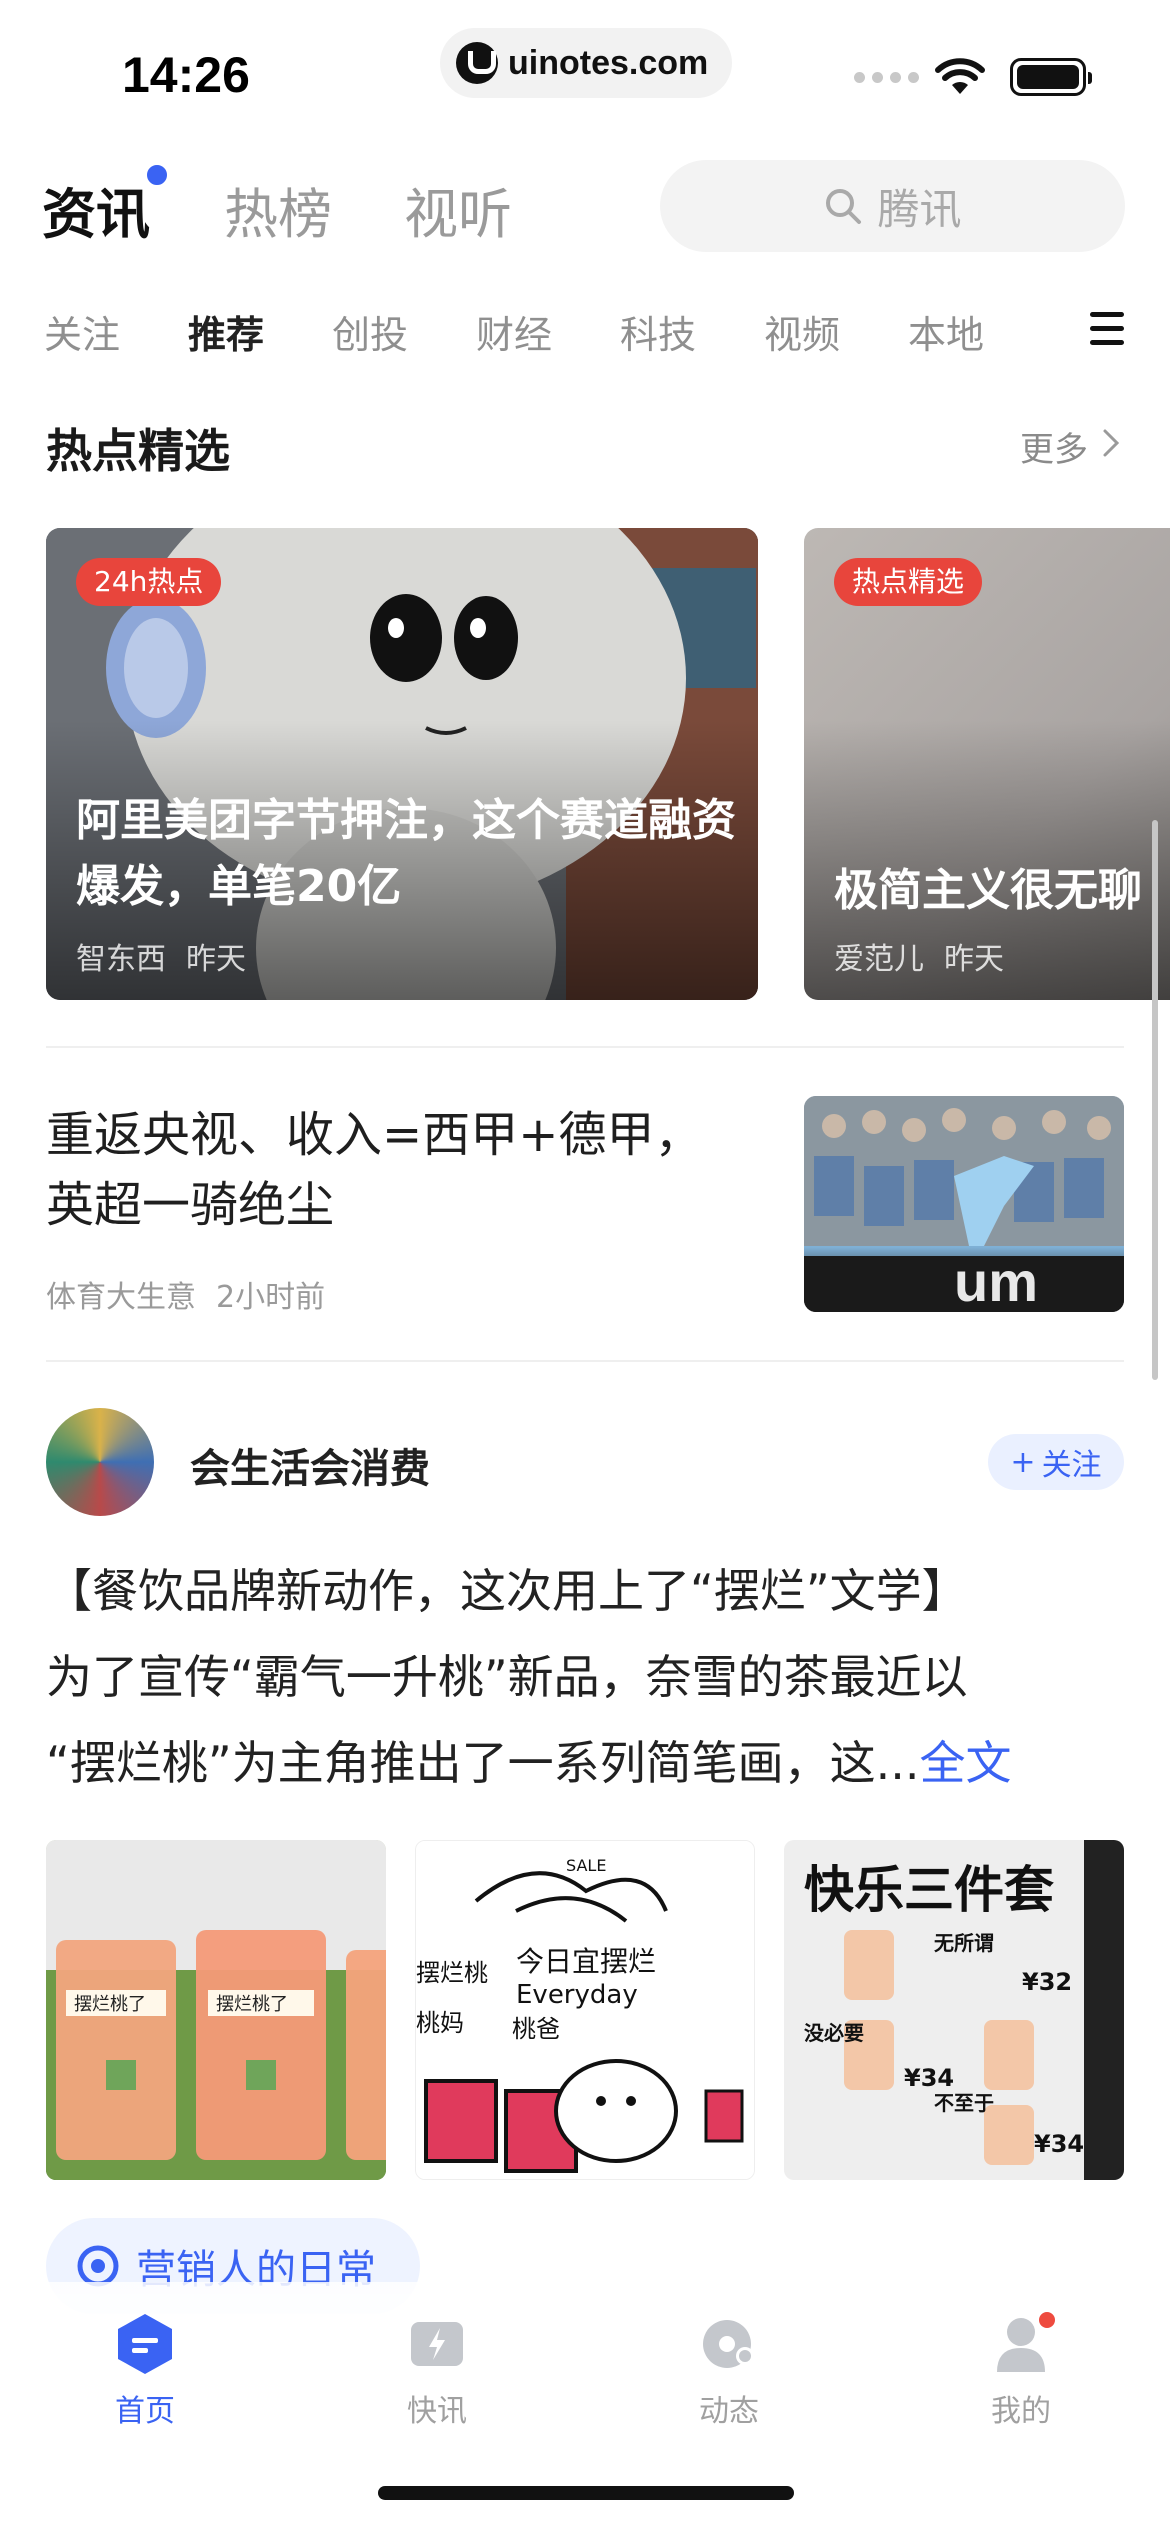 Image resolution: width=1170 pixels, height=2532 pixels. Describe the element at coordinates (834, 2033) in the screenshot. I see `svg-text: 没必要` at that location.